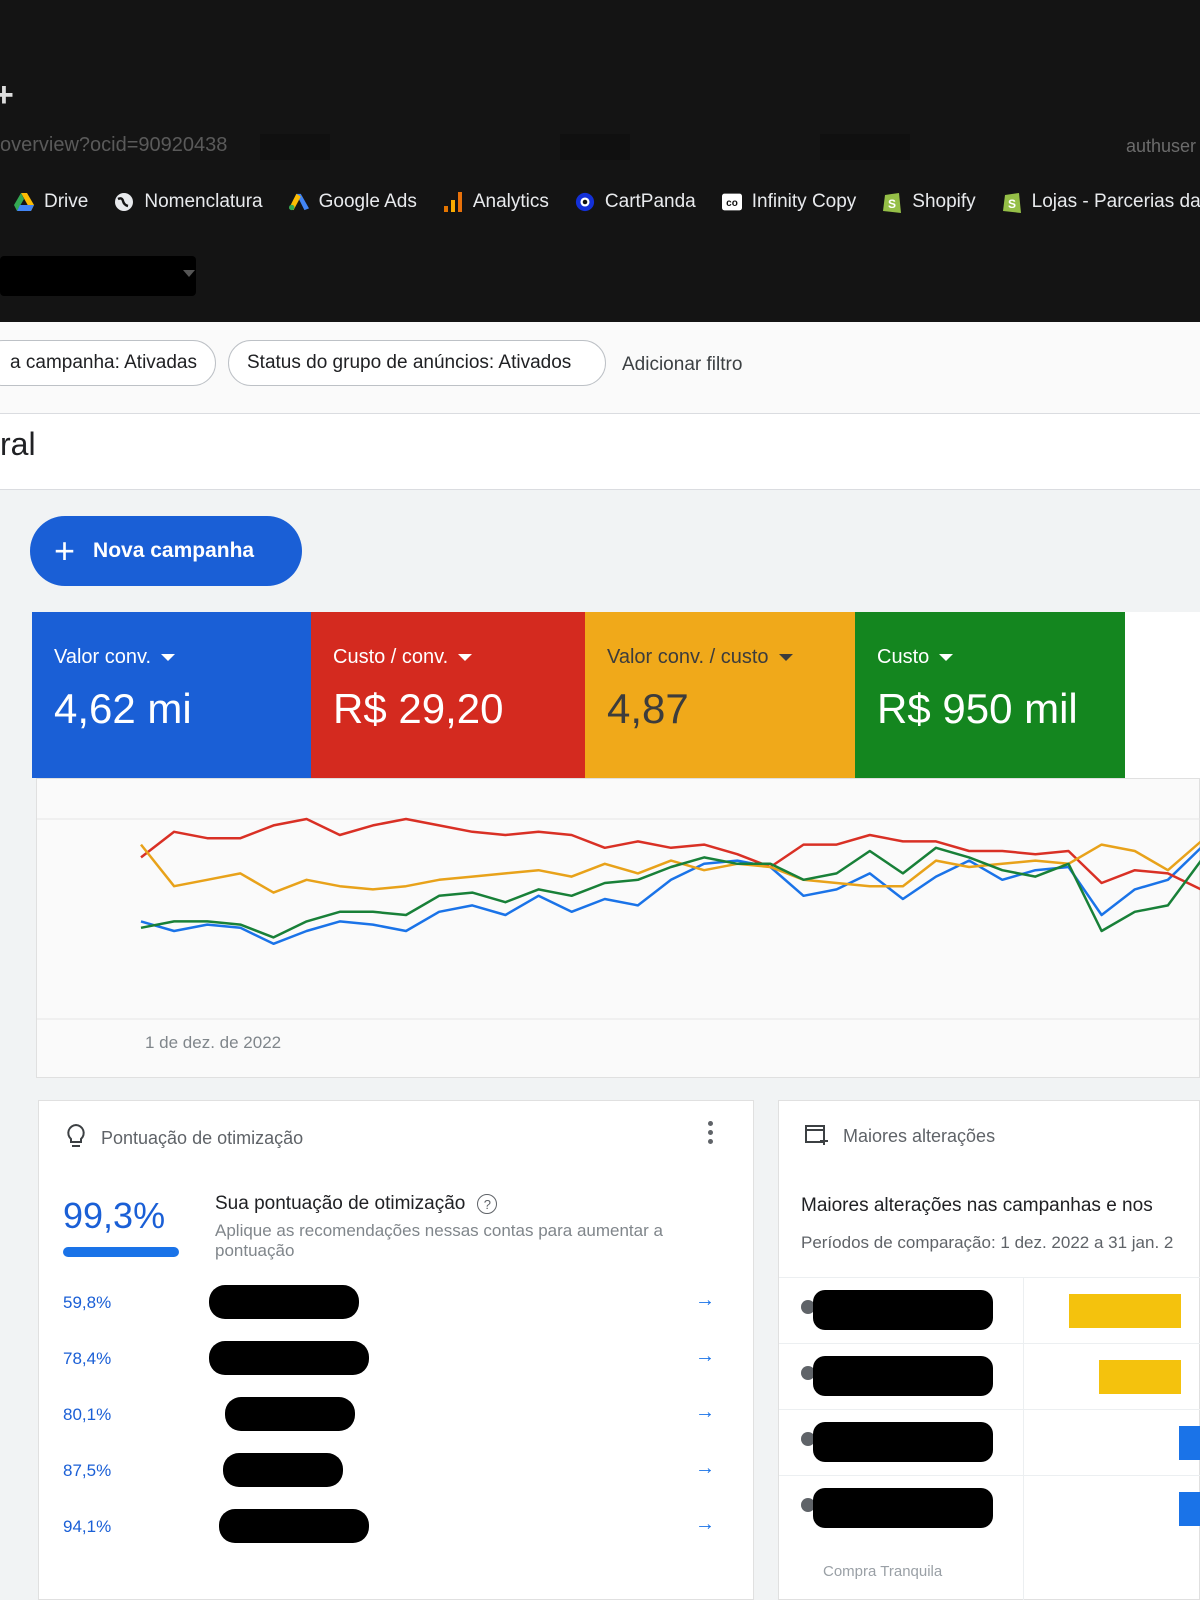 The image size is (1200, 1600). Describe the element at coordinates (883, 1571) in the screenshot. I see `changes-footer-text: Compra Tranquila` at that location.